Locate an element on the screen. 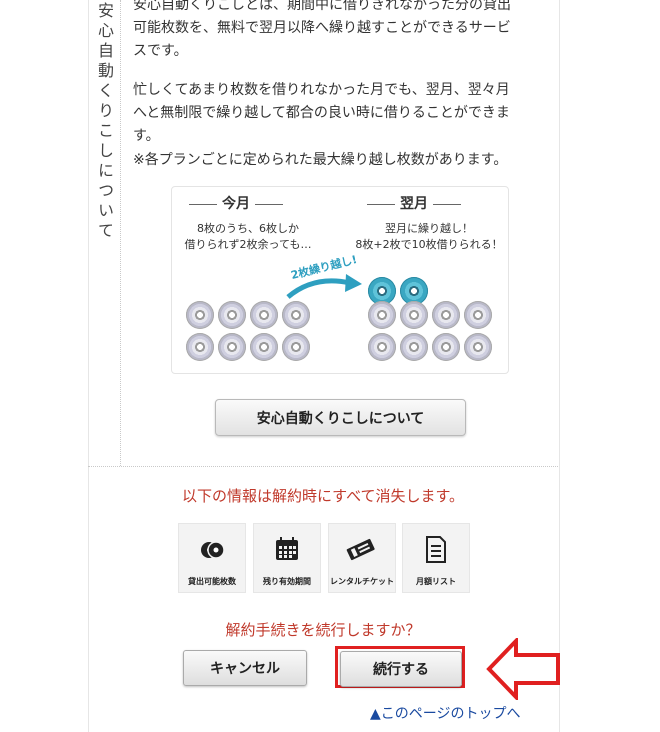  continue-button: 続行する is located at coordinates (401, 669).